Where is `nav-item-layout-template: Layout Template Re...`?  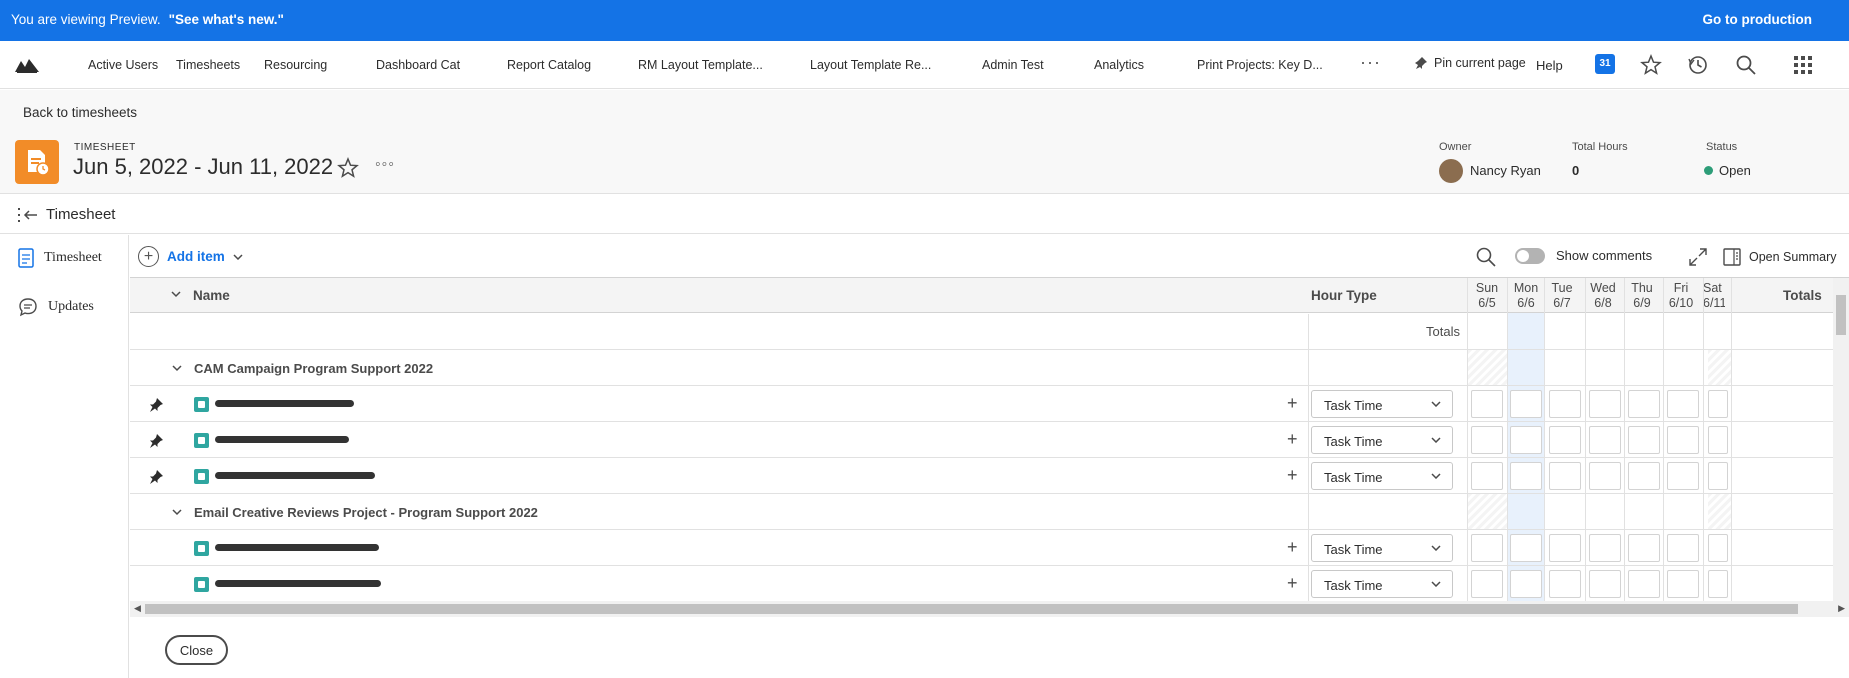 nav-item-layout-template: Layout Template Re... is located at coordinates (870, 65).